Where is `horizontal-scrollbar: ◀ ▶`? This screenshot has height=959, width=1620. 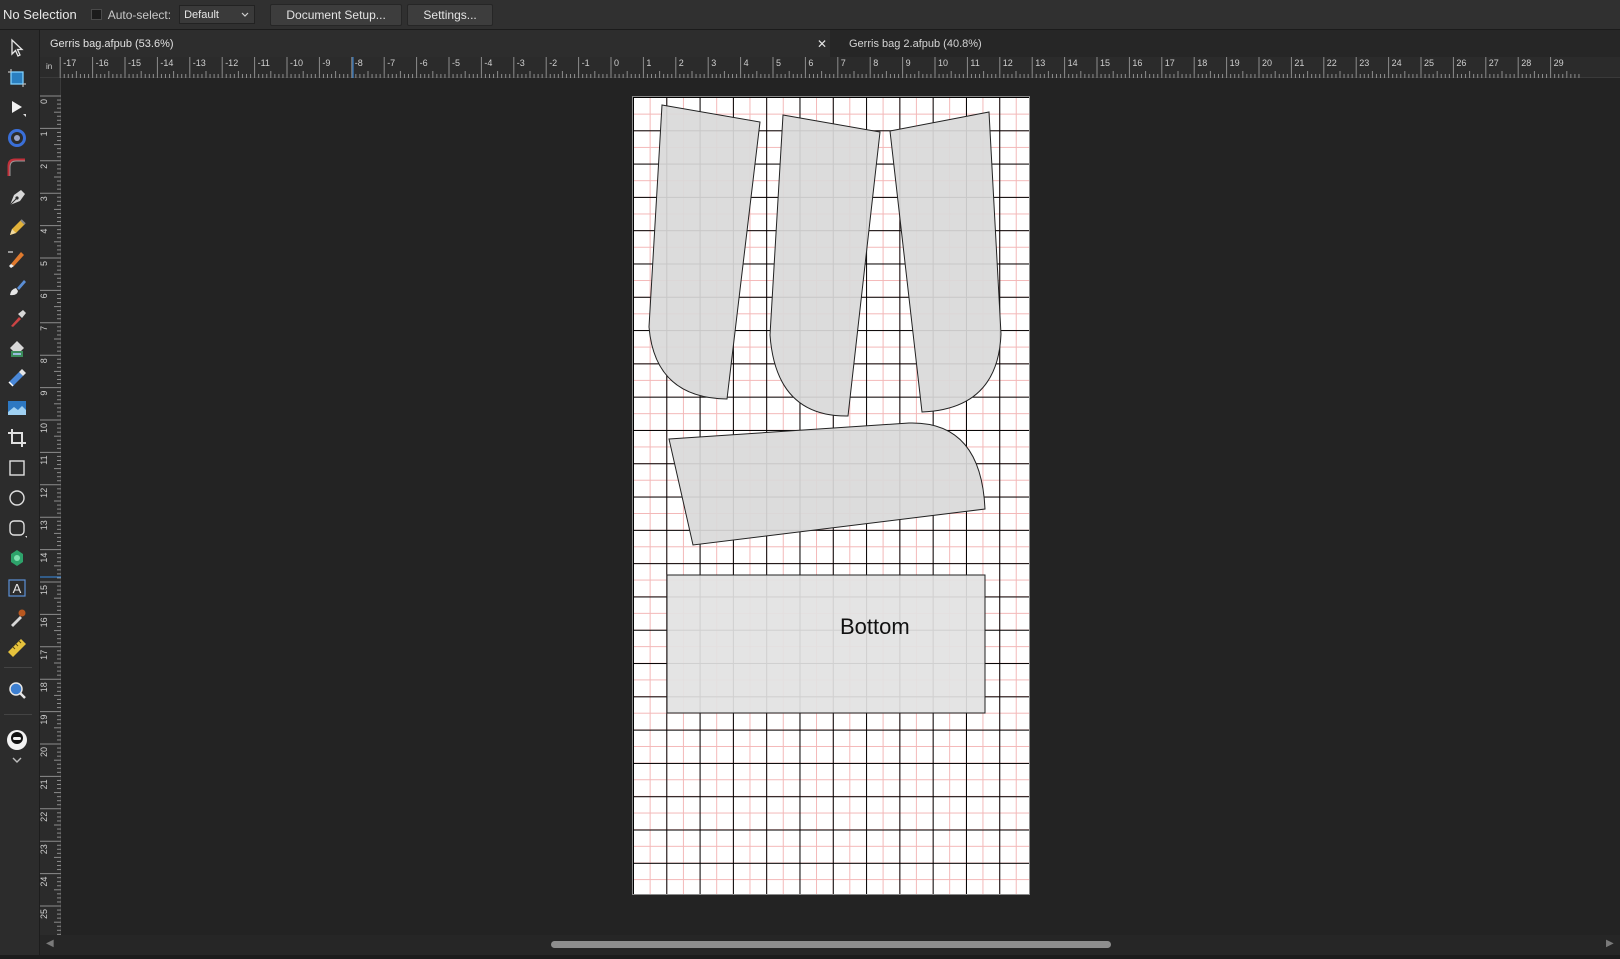 horizontal-scrollbar: ◀ ▶ is located at coordinates (830, 945).